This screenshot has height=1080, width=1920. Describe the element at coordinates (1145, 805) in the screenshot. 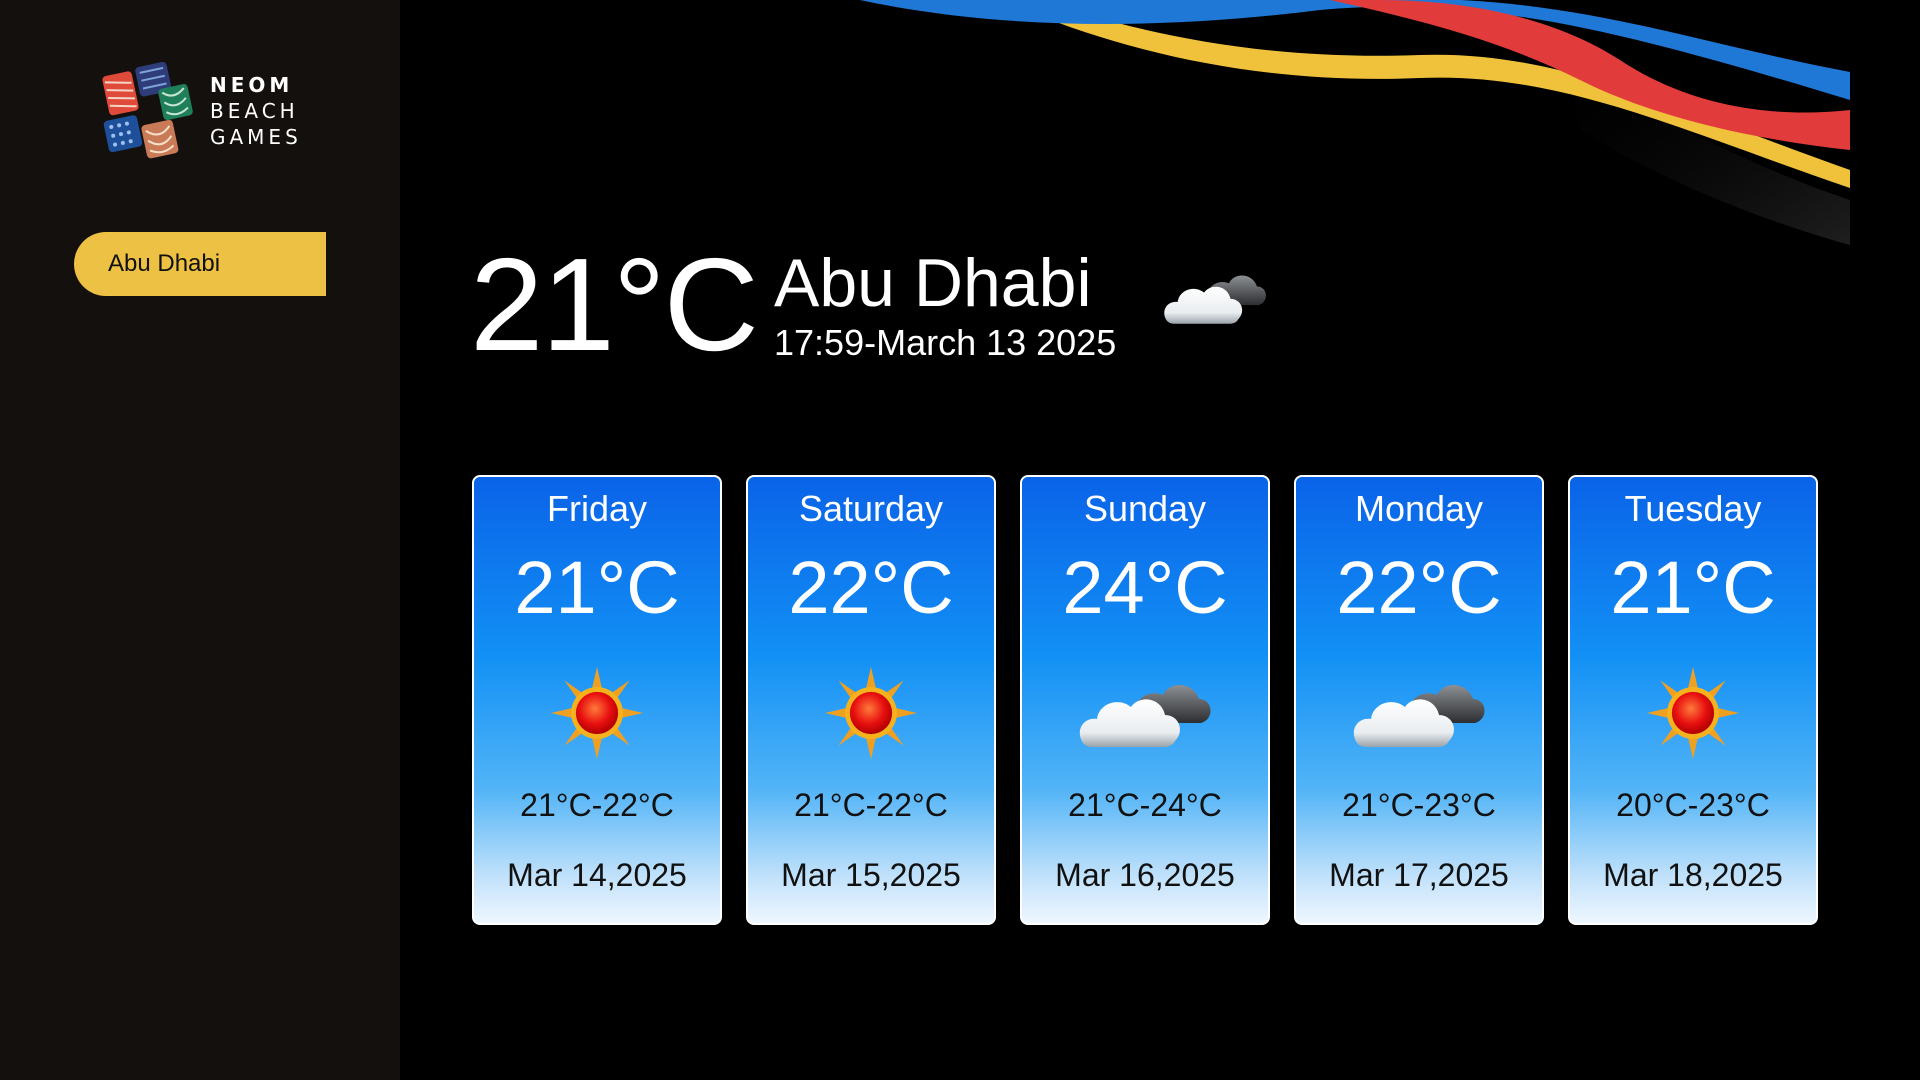

I see `forecast-range: 21°C-24°C` at that location.